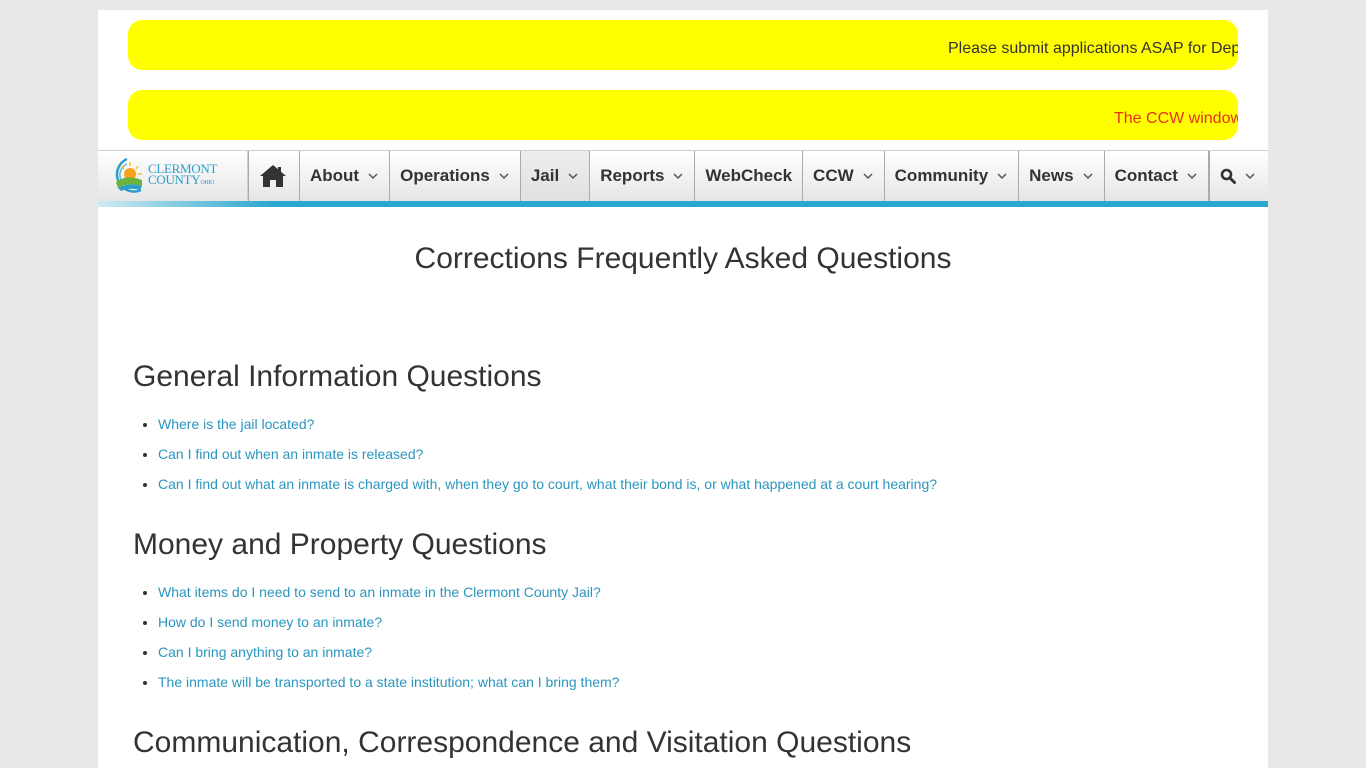  What do you see at coordinates (844, 176) in the screenshot?
I see `nav-item-ccw: CCW` at bounding box center [844, 176].